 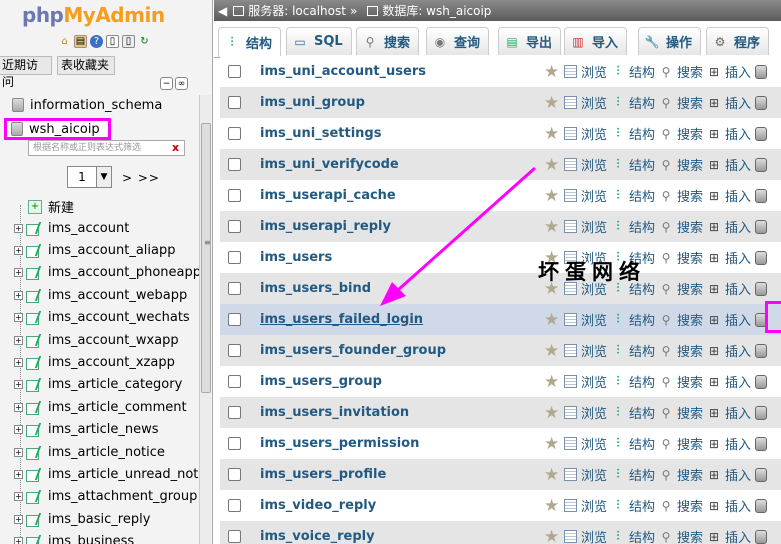 I want to click on next-page-link: > >>, so click(x=141, y=178).